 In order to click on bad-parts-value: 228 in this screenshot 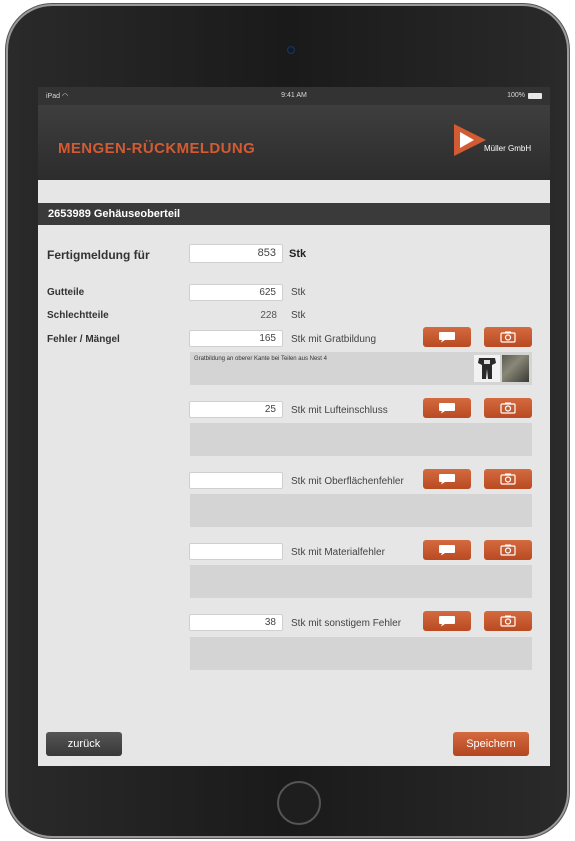, I will do `click(268, 315)`.